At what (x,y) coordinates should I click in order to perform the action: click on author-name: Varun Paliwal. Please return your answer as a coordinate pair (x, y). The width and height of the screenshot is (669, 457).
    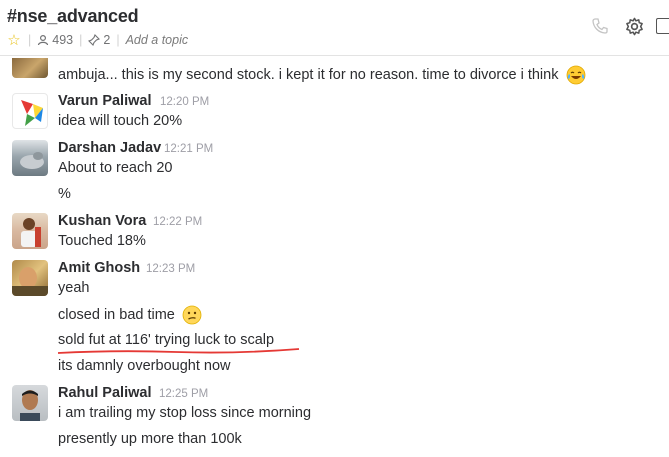
    Looking at the image, I should click on (105, 101).